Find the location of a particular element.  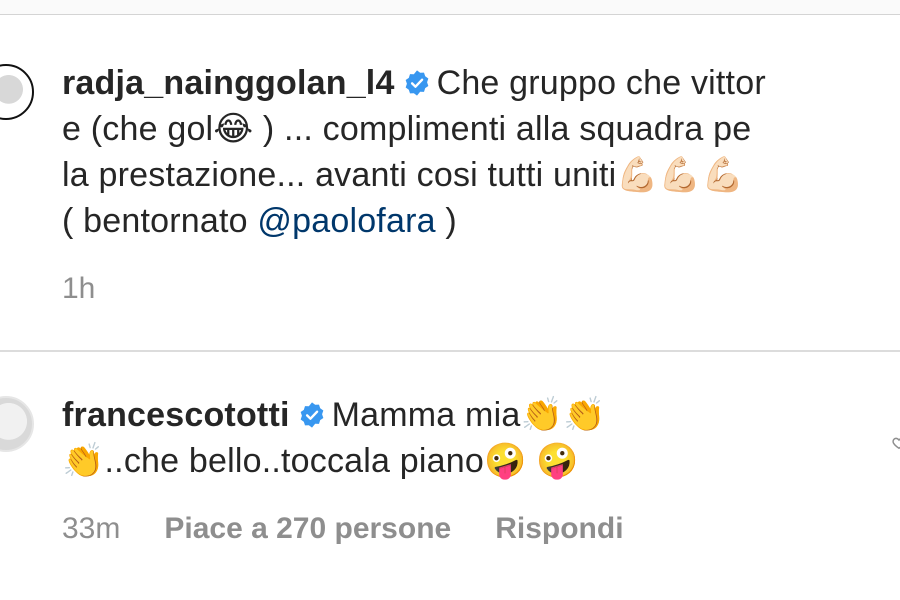

comment-line-1: francescototti Mamma mia👏👏 is located at coordinates (481, 415).